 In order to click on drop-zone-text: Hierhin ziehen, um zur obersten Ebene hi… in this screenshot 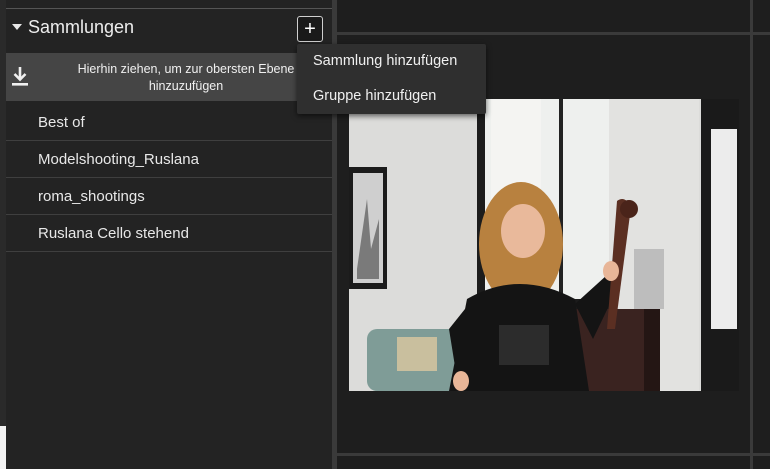, I will do `click(186, 78)`.